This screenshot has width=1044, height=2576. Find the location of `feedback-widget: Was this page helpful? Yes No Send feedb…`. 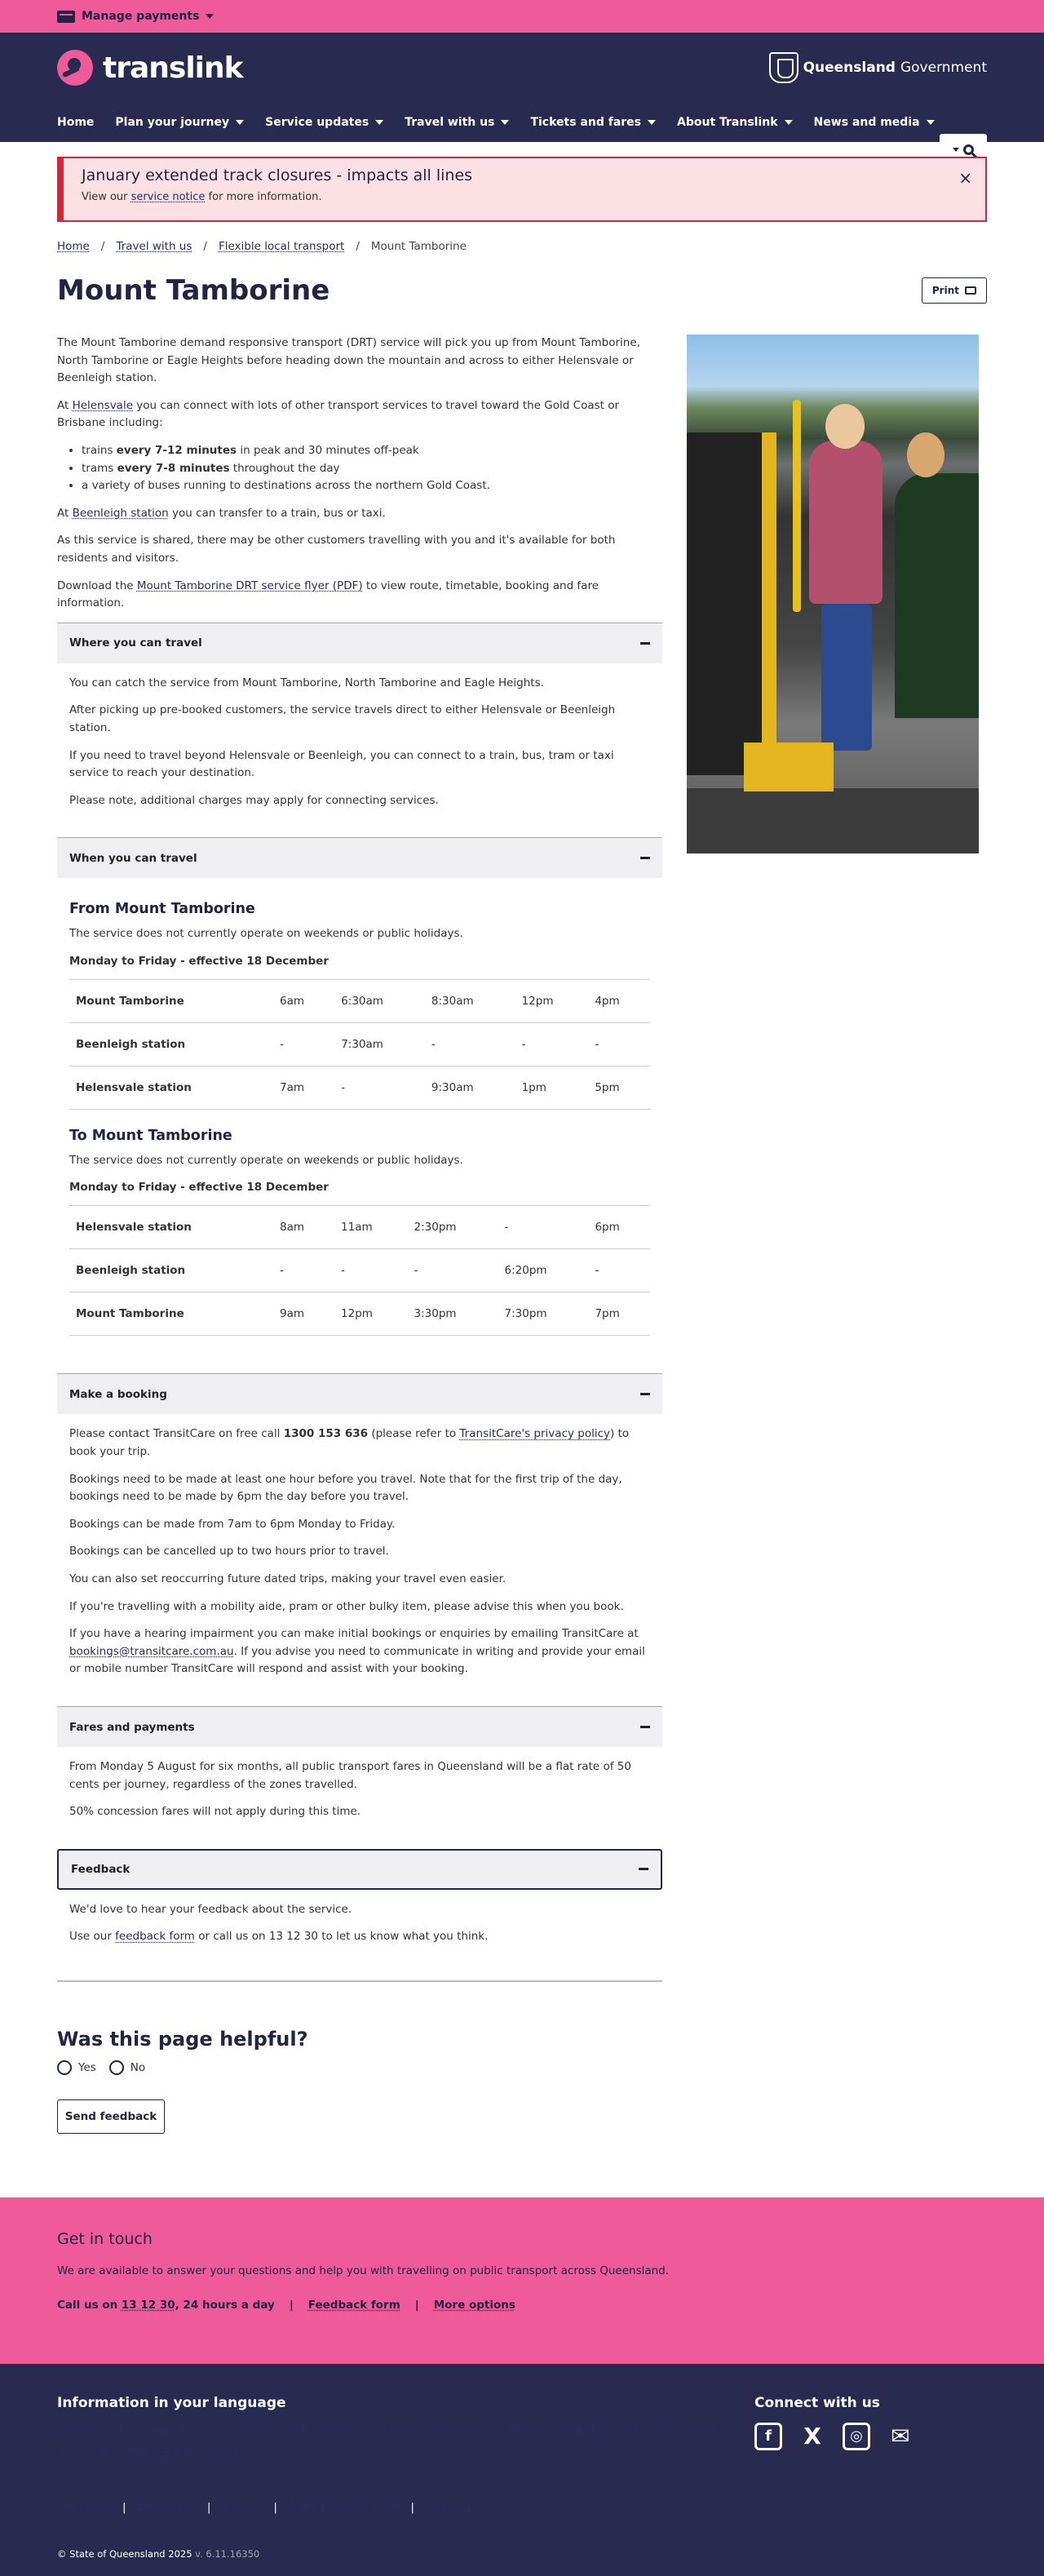

feedback-widget: Was this page helpful? Yes No Send feedb… is located at coordinates (522, 2081).